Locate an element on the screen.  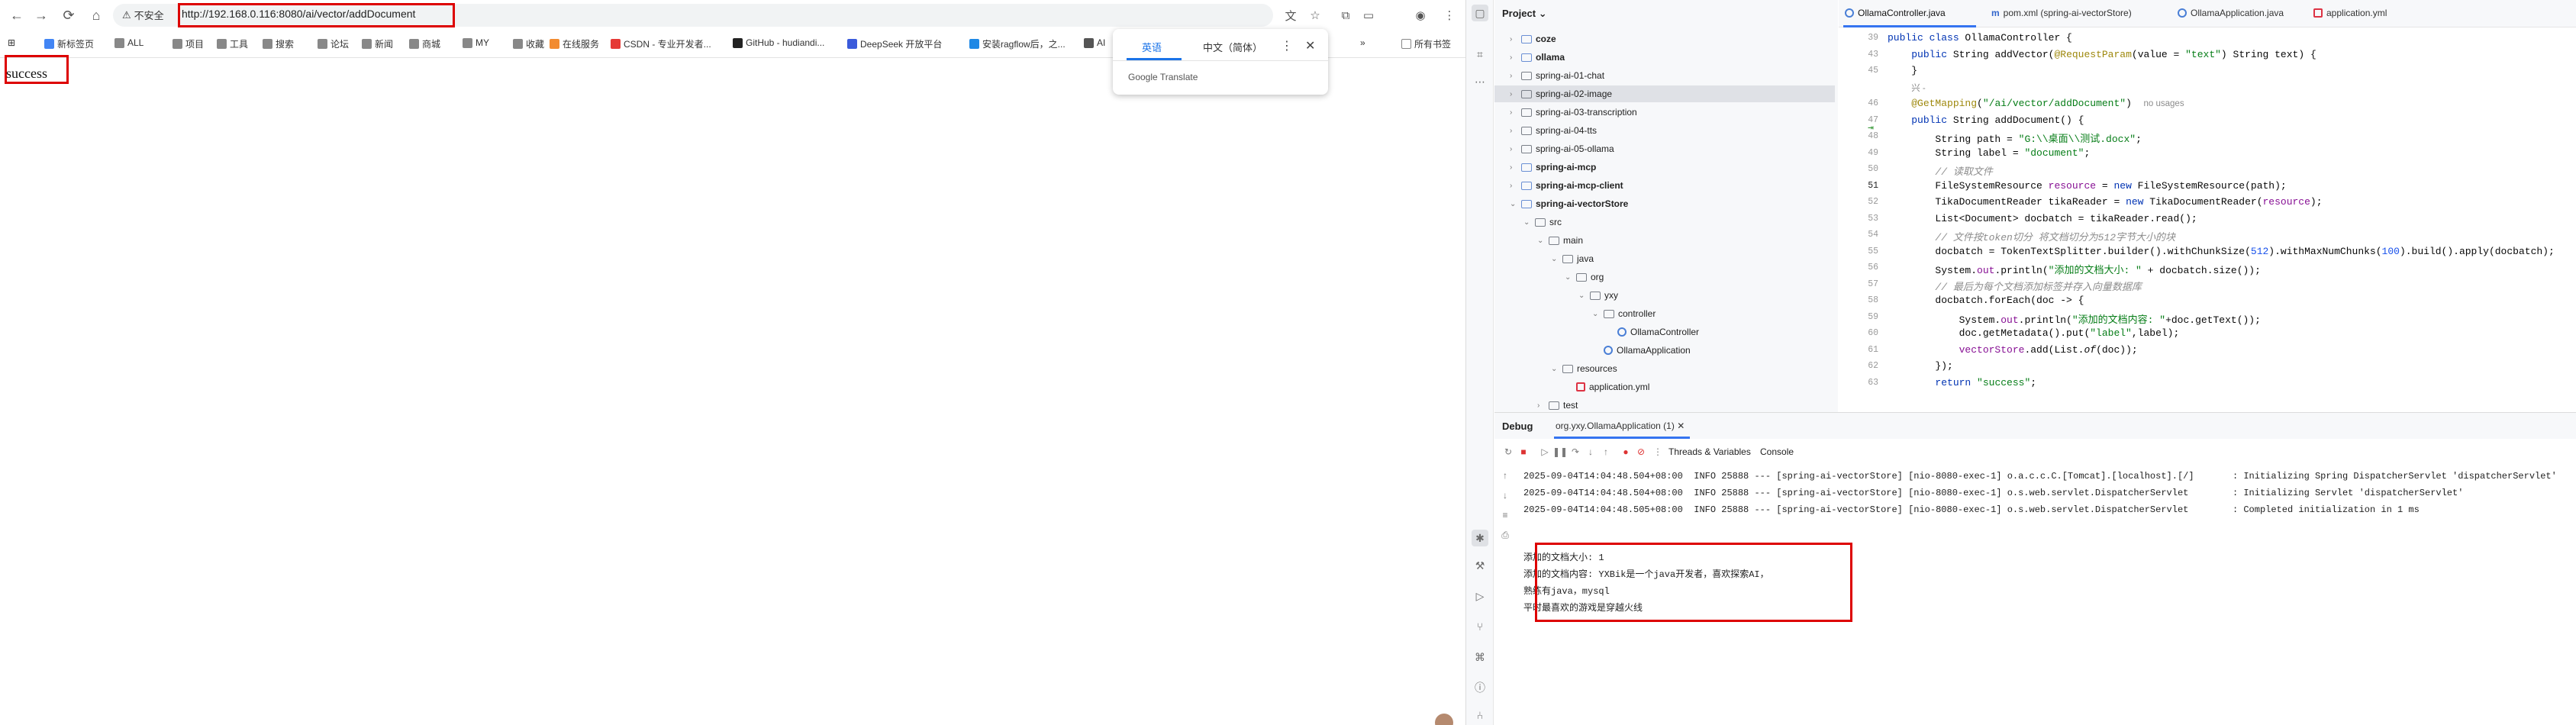
tree-item: ⌄ controller is located at coordinates (1665, 313).